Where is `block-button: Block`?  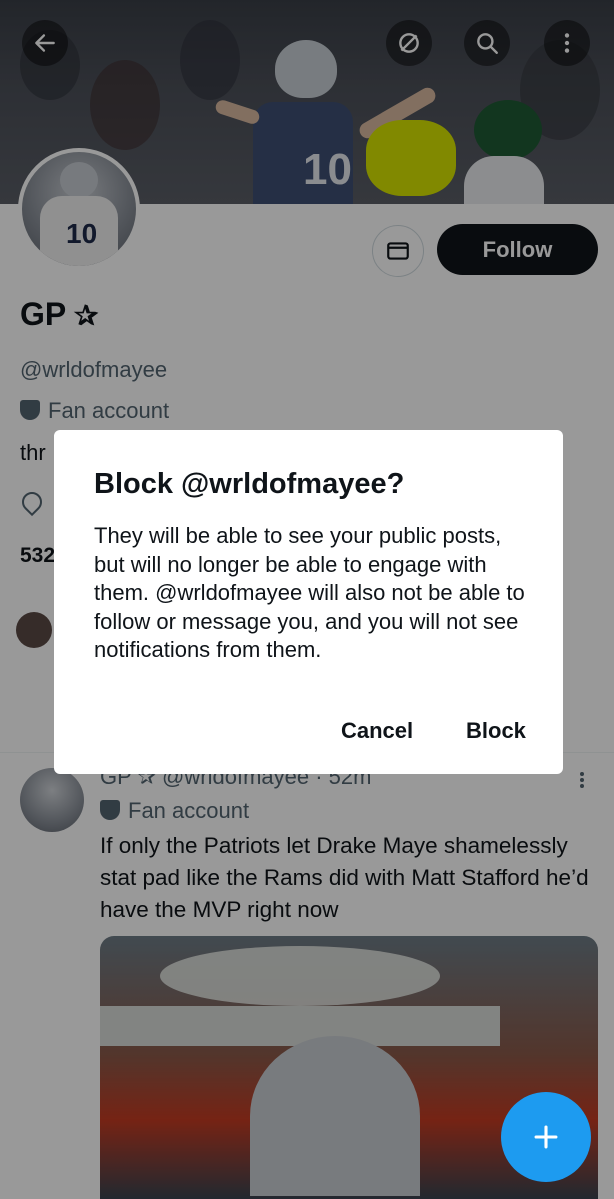
block-button: Block is located at coordinates (496, 731).